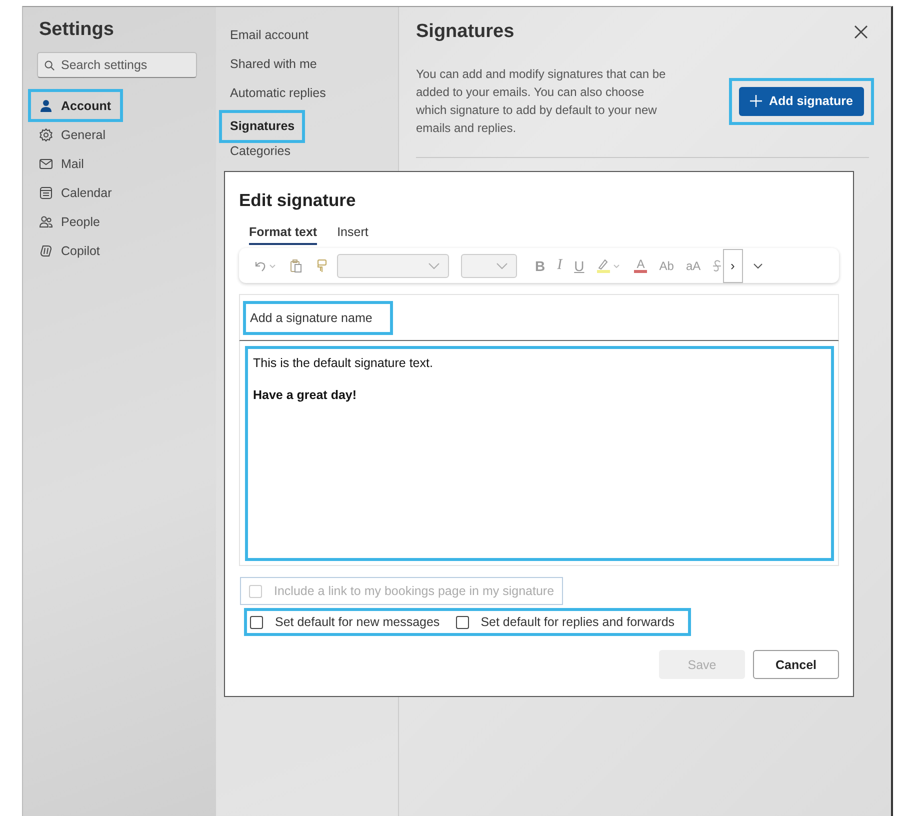  I want to click on font-dropdown, so click(393, 266).